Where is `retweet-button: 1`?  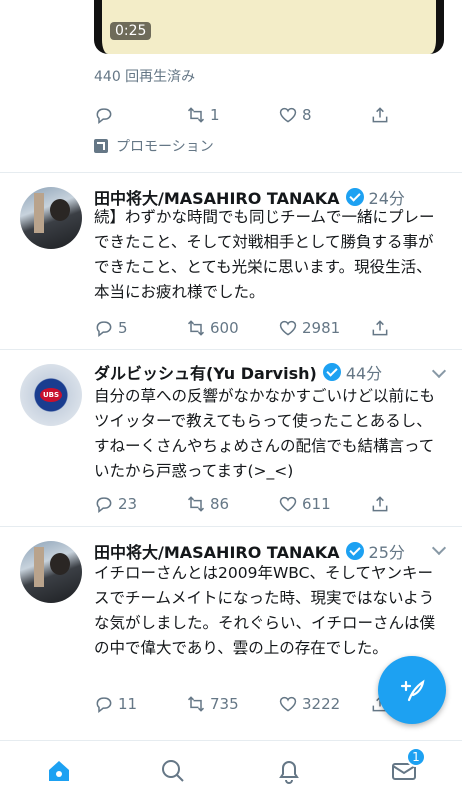
retweet-button: 1 is located at coordinates (232, 115).